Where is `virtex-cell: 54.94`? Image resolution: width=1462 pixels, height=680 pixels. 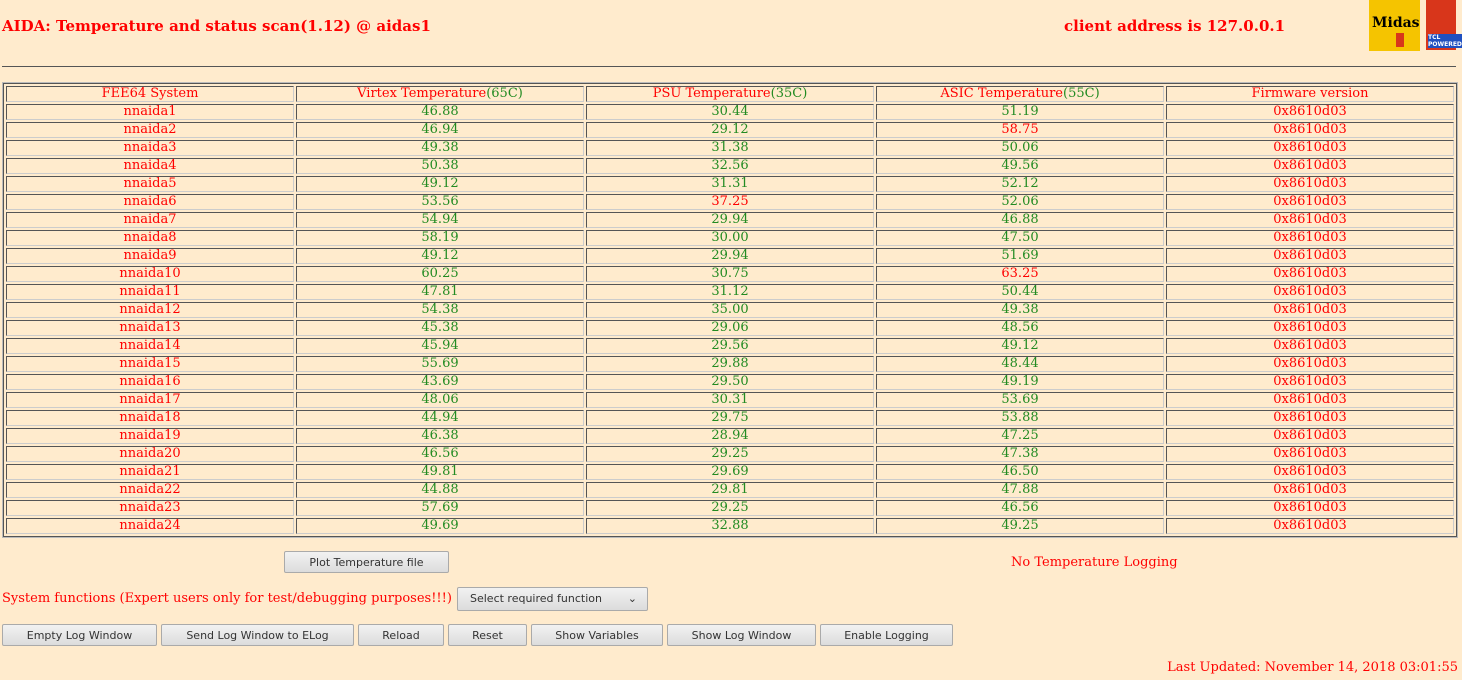
virtex-cell: 54.94 is located at coordinates (440, 220).